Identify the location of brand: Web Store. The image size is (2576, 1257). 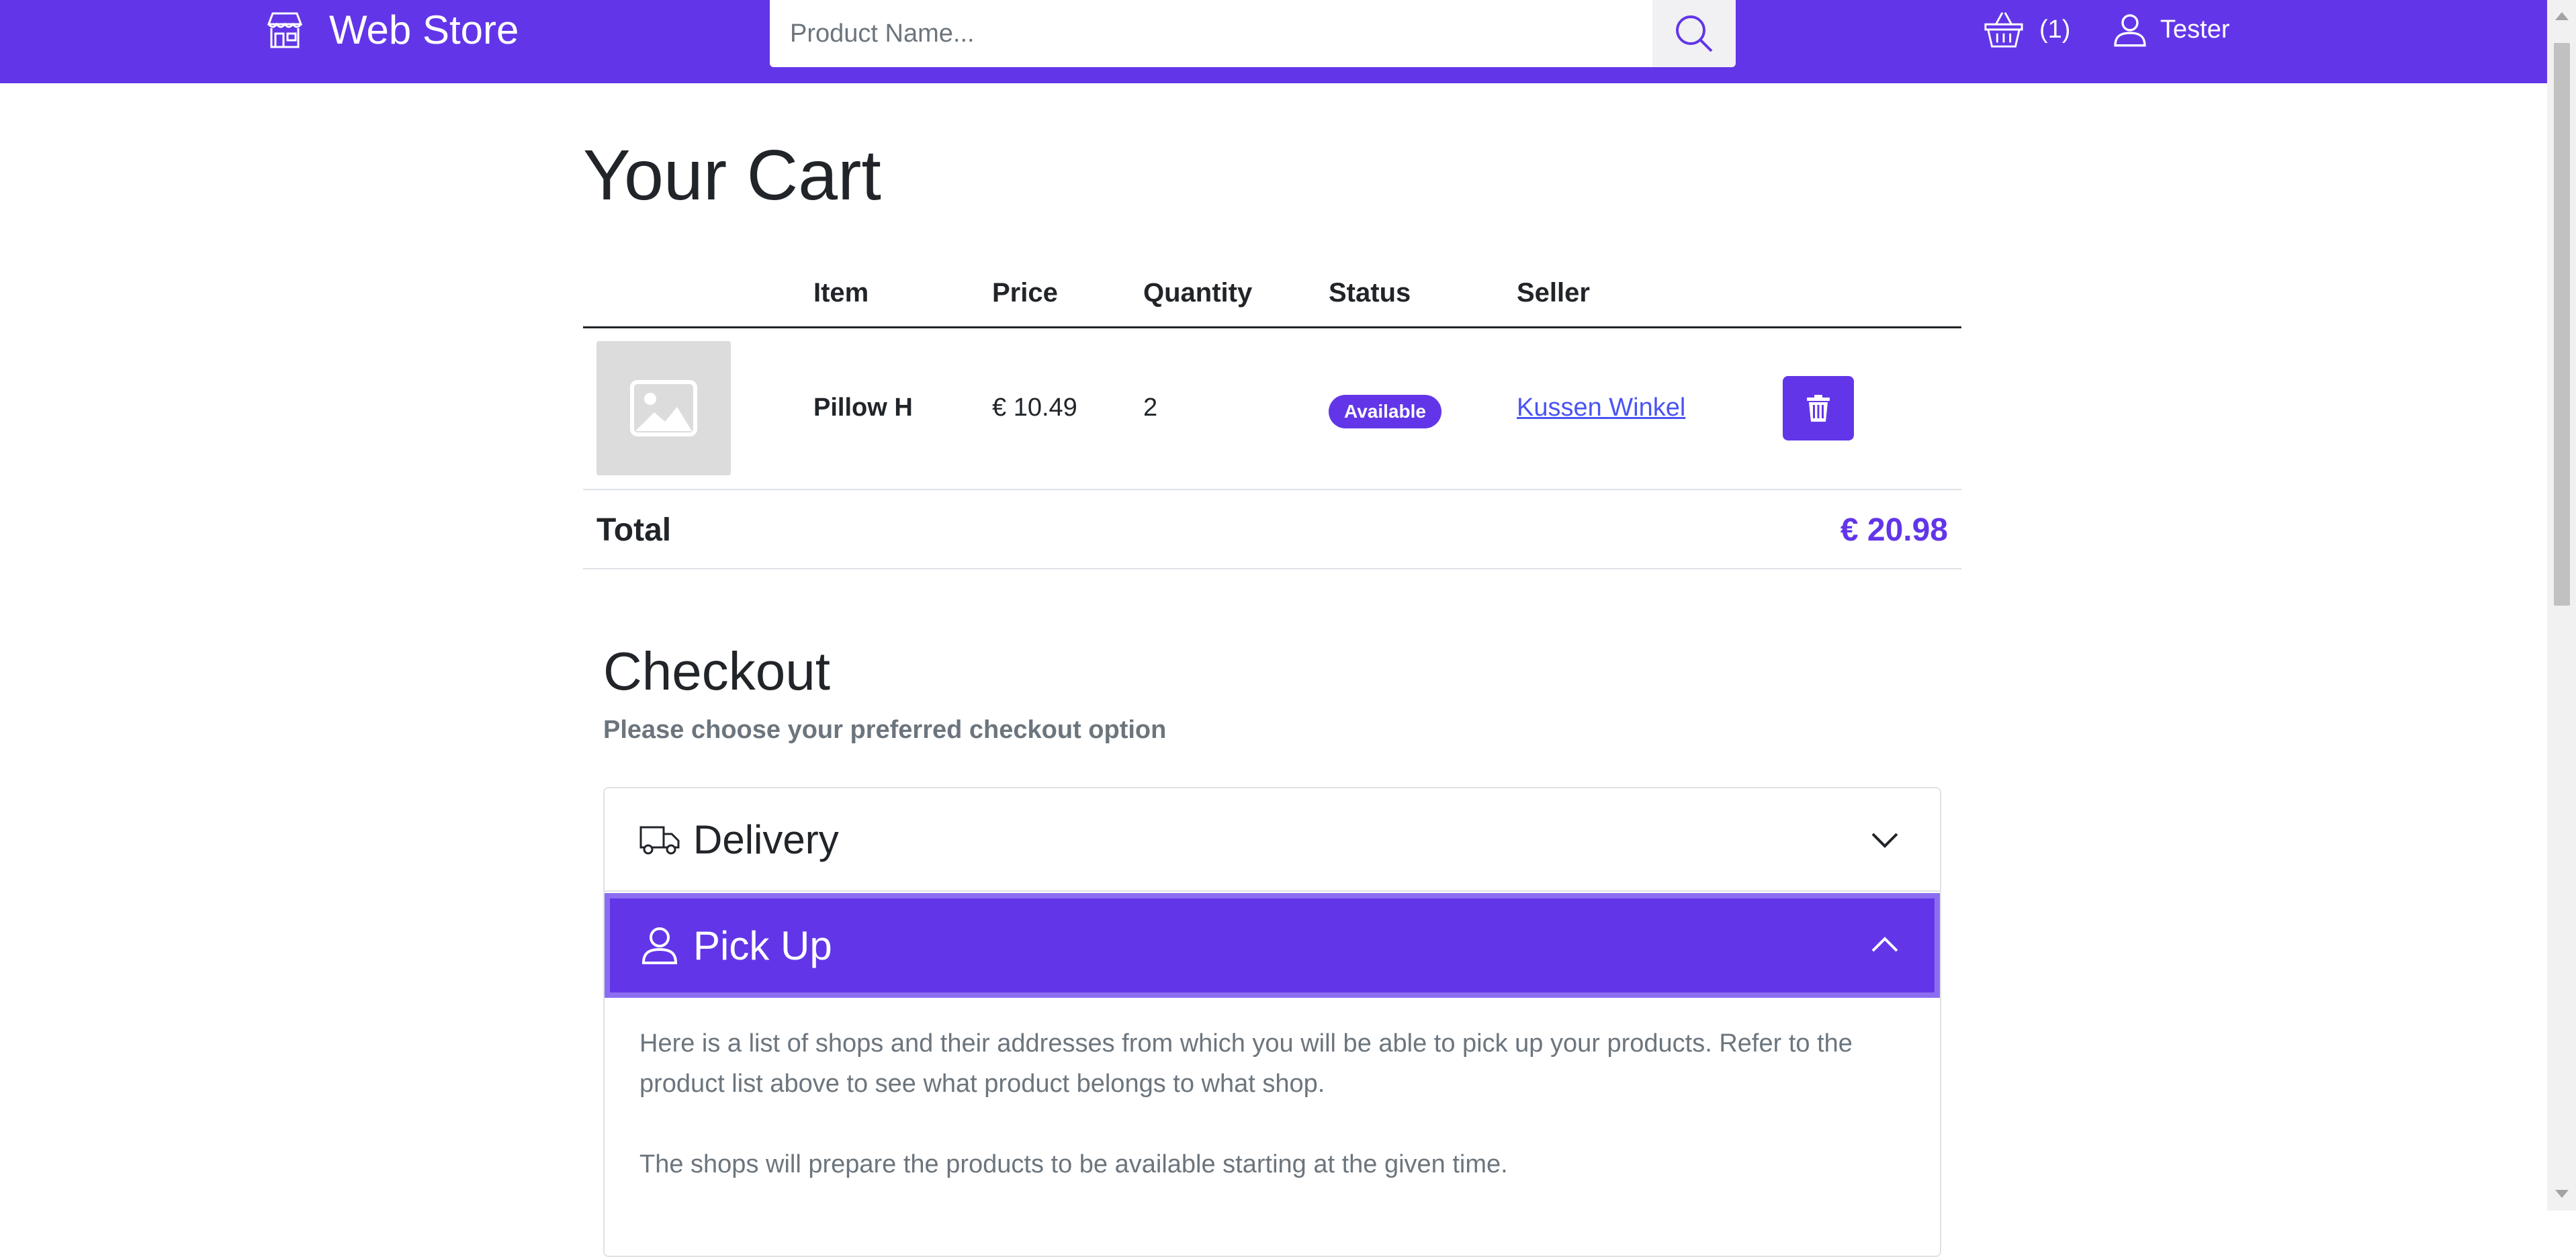
(391, 29).